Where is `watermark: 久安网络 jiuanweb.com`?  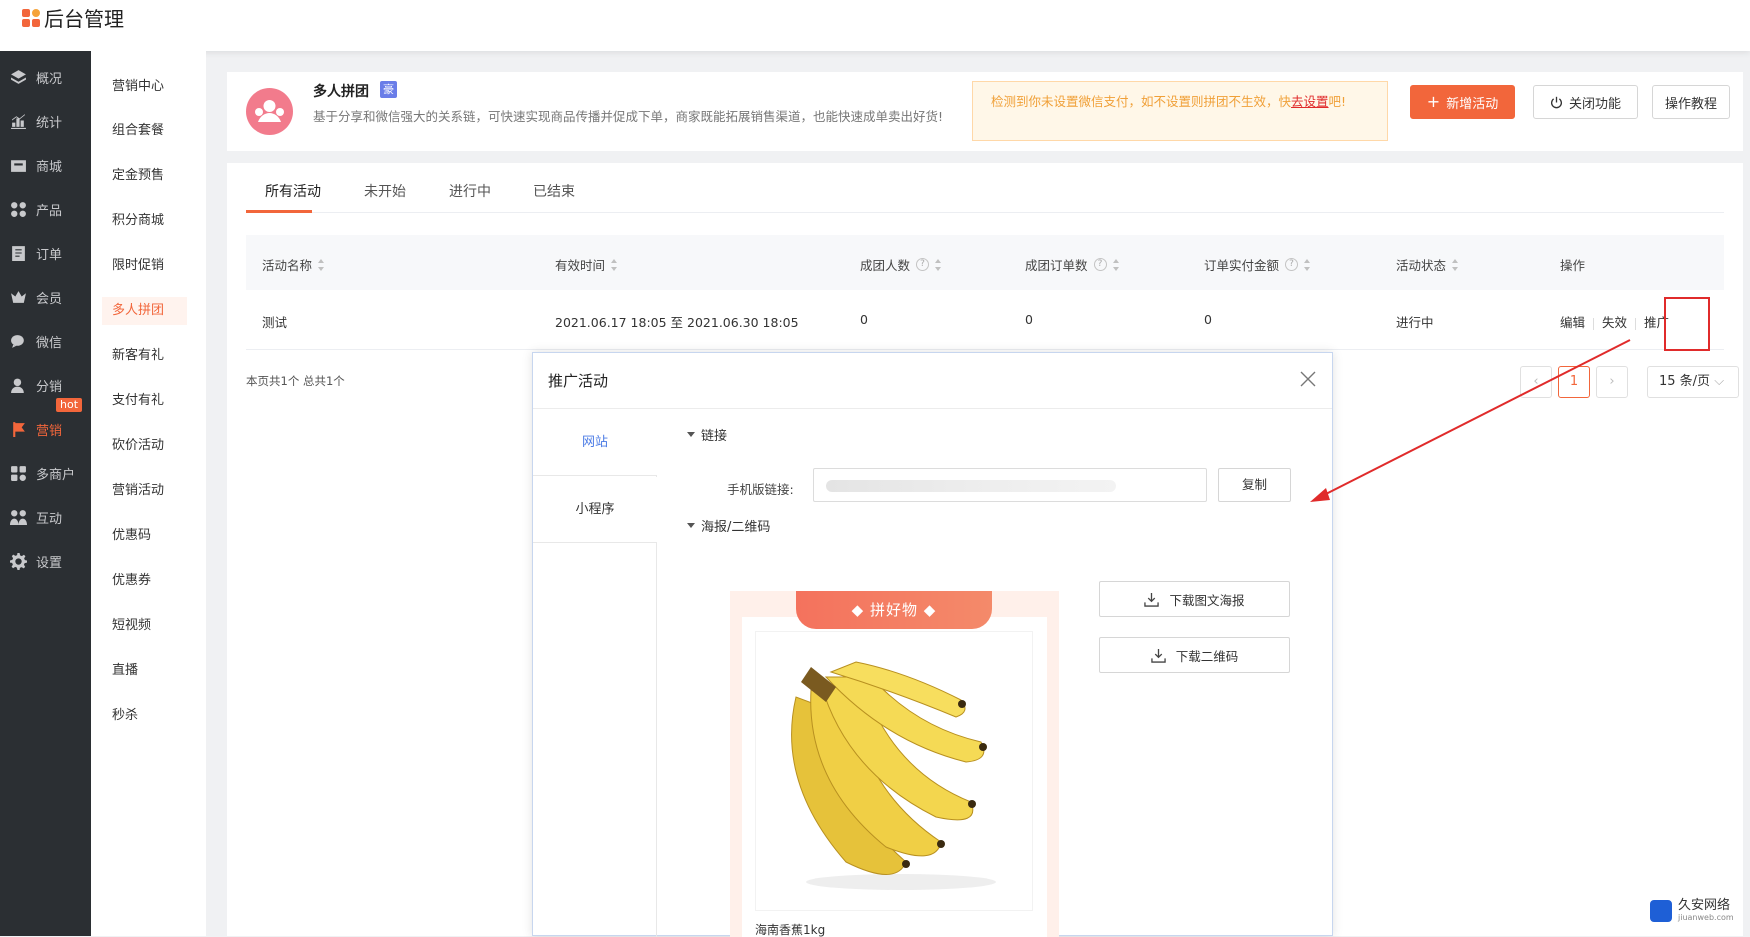 watermark: 久安网络 jiuanweb.com is located at coordinates (1692, 910).